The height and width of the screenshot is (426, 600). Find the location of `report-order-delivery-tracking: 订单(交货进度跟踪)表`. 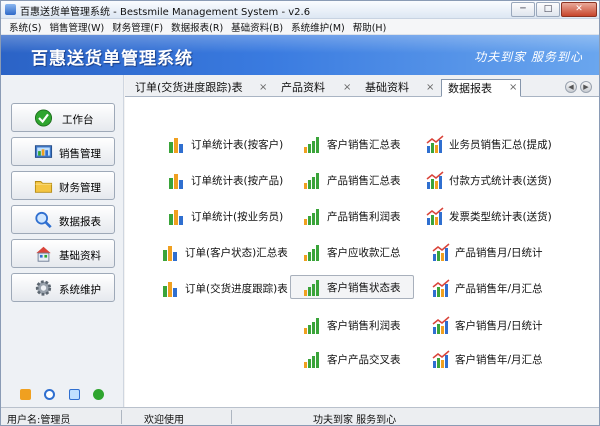

report-order-delivery-tracking: 订单(交货进度跟踪)表 is located at coordinates (224, 288).